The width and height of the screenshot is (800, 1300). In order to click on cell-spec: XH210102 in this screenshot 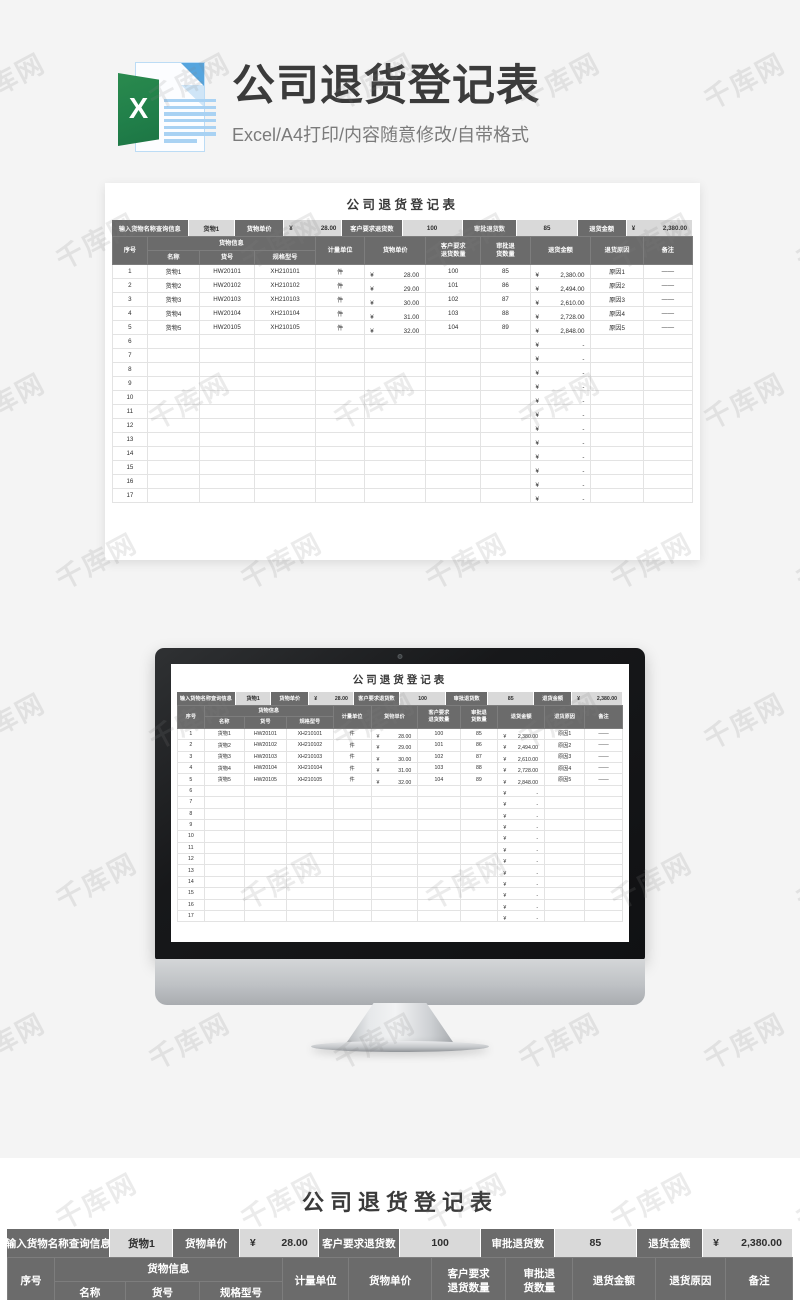, I will do `click(310, 745)`.